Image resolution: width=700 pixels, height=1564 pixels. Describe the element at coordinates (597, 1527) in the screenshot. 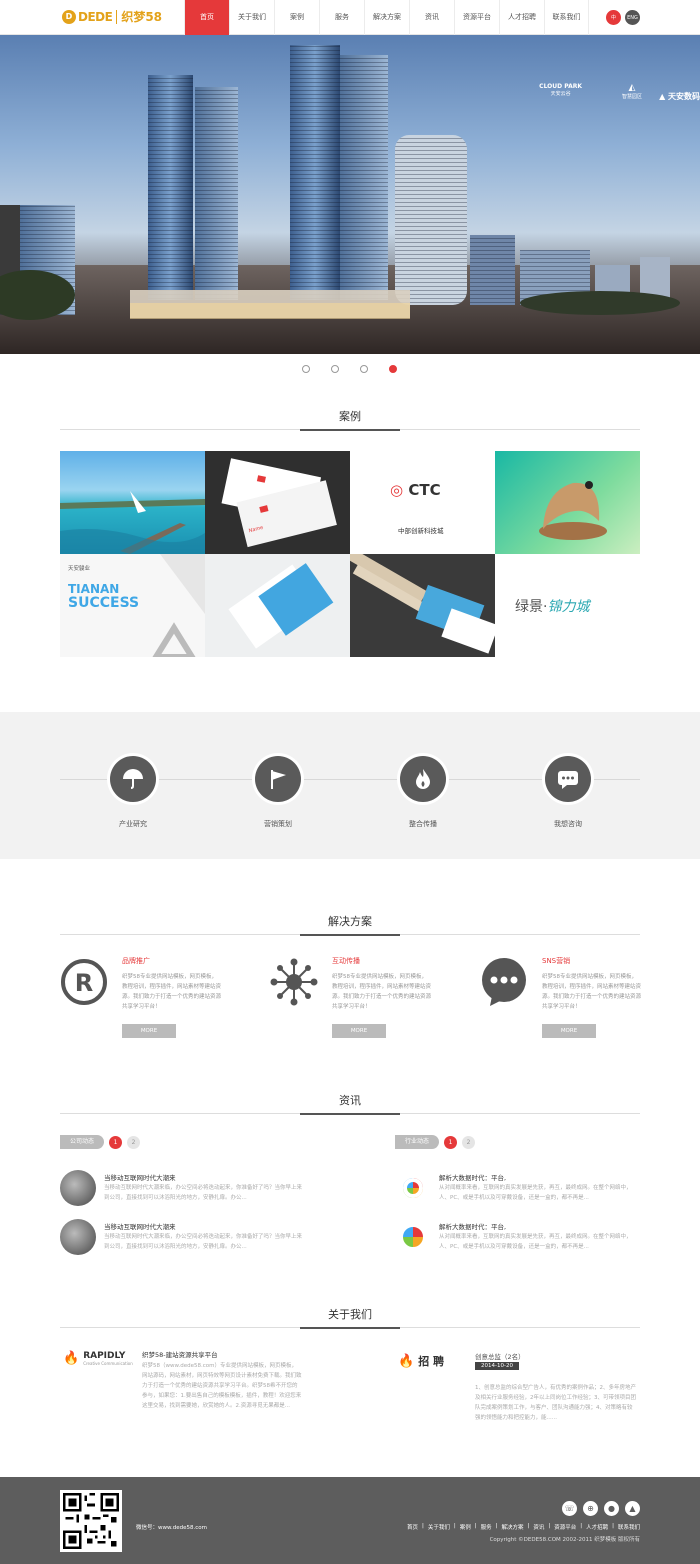

I see `footer-link-jobs: 人才招聘` at that location.